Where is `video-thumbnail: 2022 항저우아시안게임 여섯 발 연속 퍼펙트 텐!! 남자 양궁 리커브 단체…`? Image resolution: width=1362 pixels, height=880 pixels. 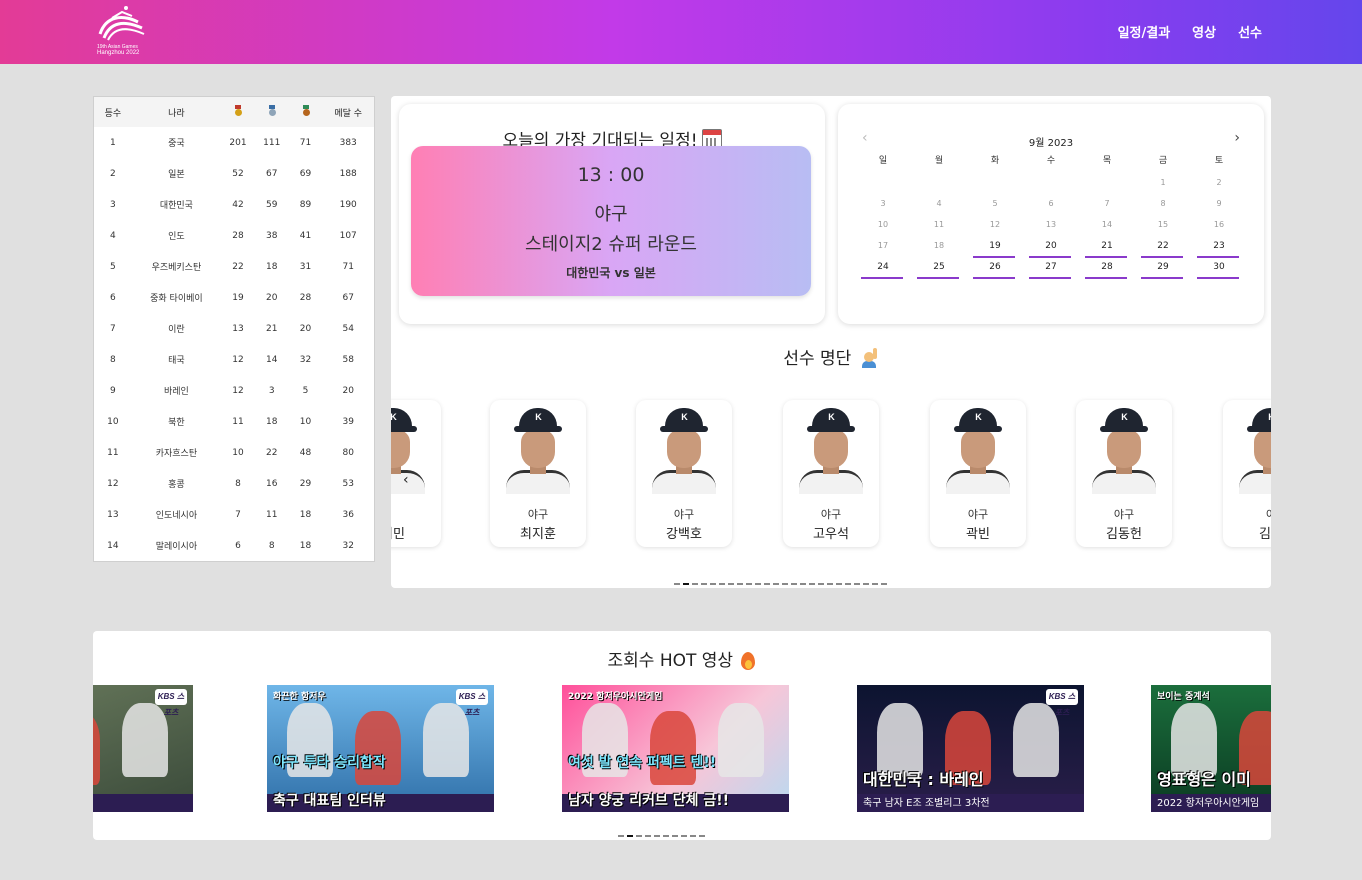 video-thumbnail: 2022 항저우아시안게임 여섯 발 연속 퍼펙트 텐!! 남자 양궁 리커브 단체… is located at coordinates (675, 748).